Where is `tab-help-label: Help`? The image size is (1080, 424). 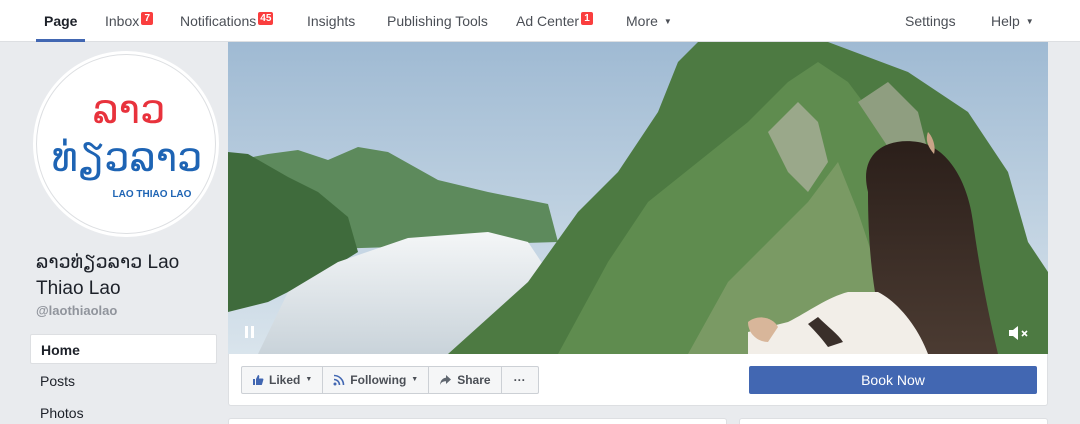 tab-help-label: Help is located at coordinates (1005, 21).